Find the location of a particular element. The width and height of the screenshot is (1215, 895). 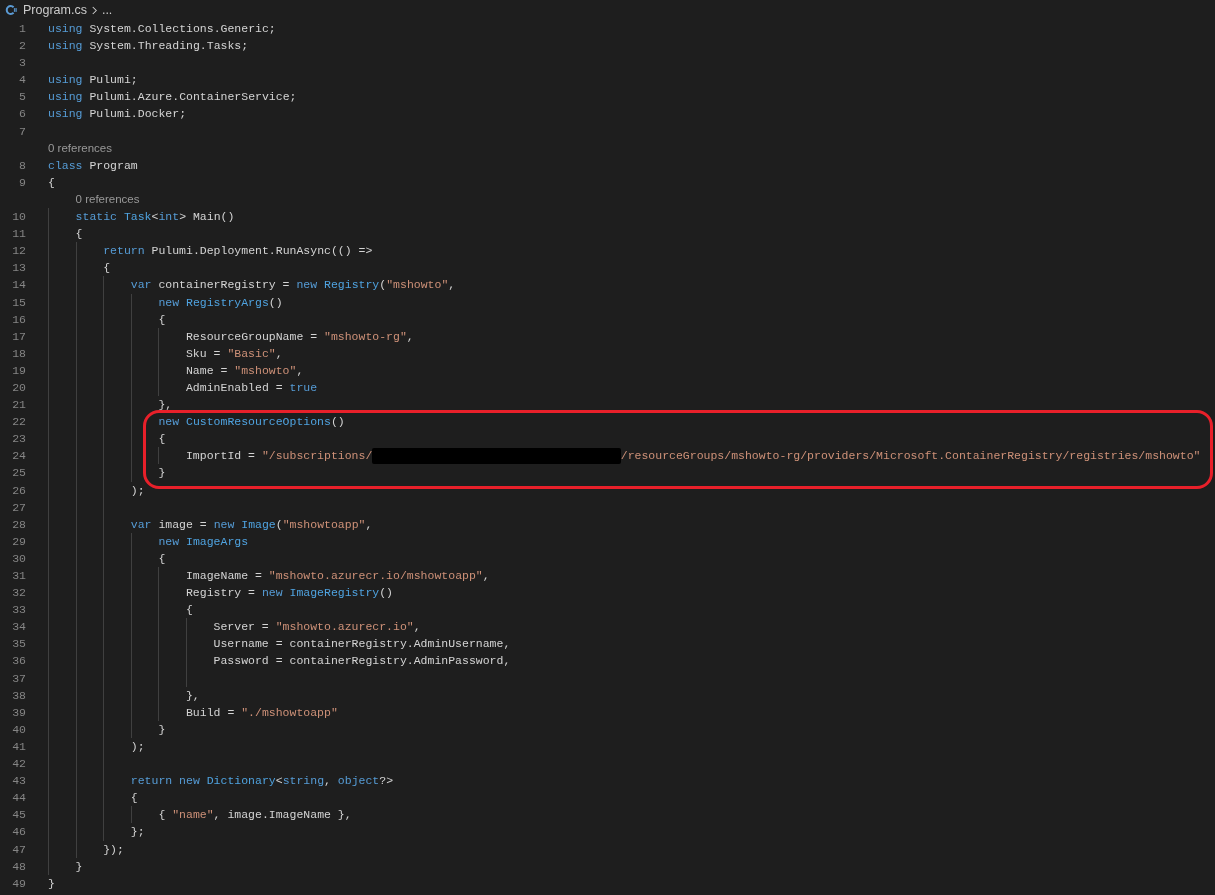

line-number: 7 is located at coordinates (22, 131).